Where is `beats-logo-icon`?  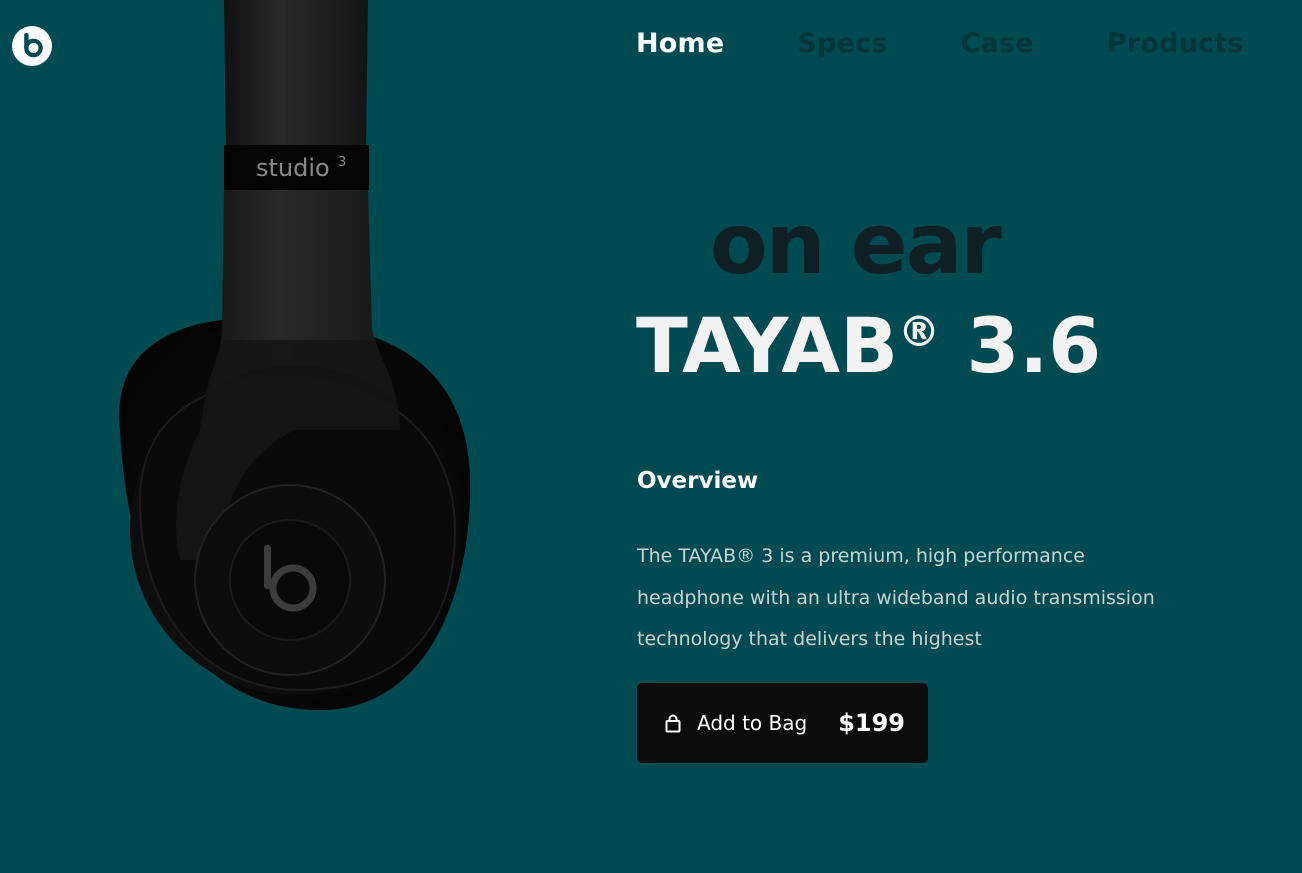 beats-logo-icon is located at coordinates (32, 46).